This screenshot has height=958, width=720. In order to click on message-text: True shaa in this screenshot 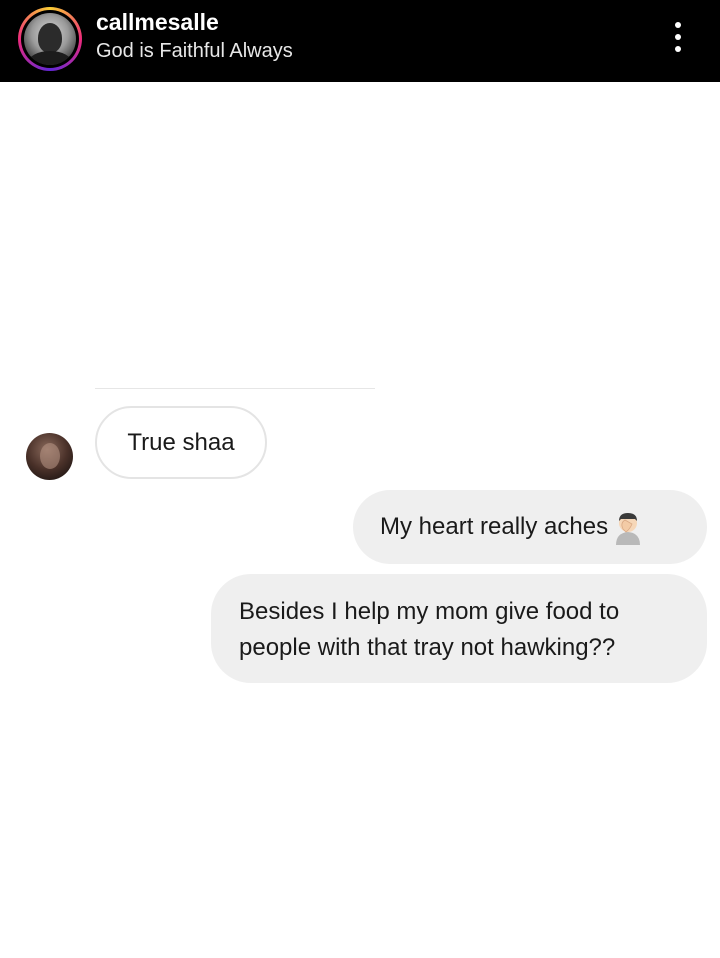, I will do `click(181, 442)`.